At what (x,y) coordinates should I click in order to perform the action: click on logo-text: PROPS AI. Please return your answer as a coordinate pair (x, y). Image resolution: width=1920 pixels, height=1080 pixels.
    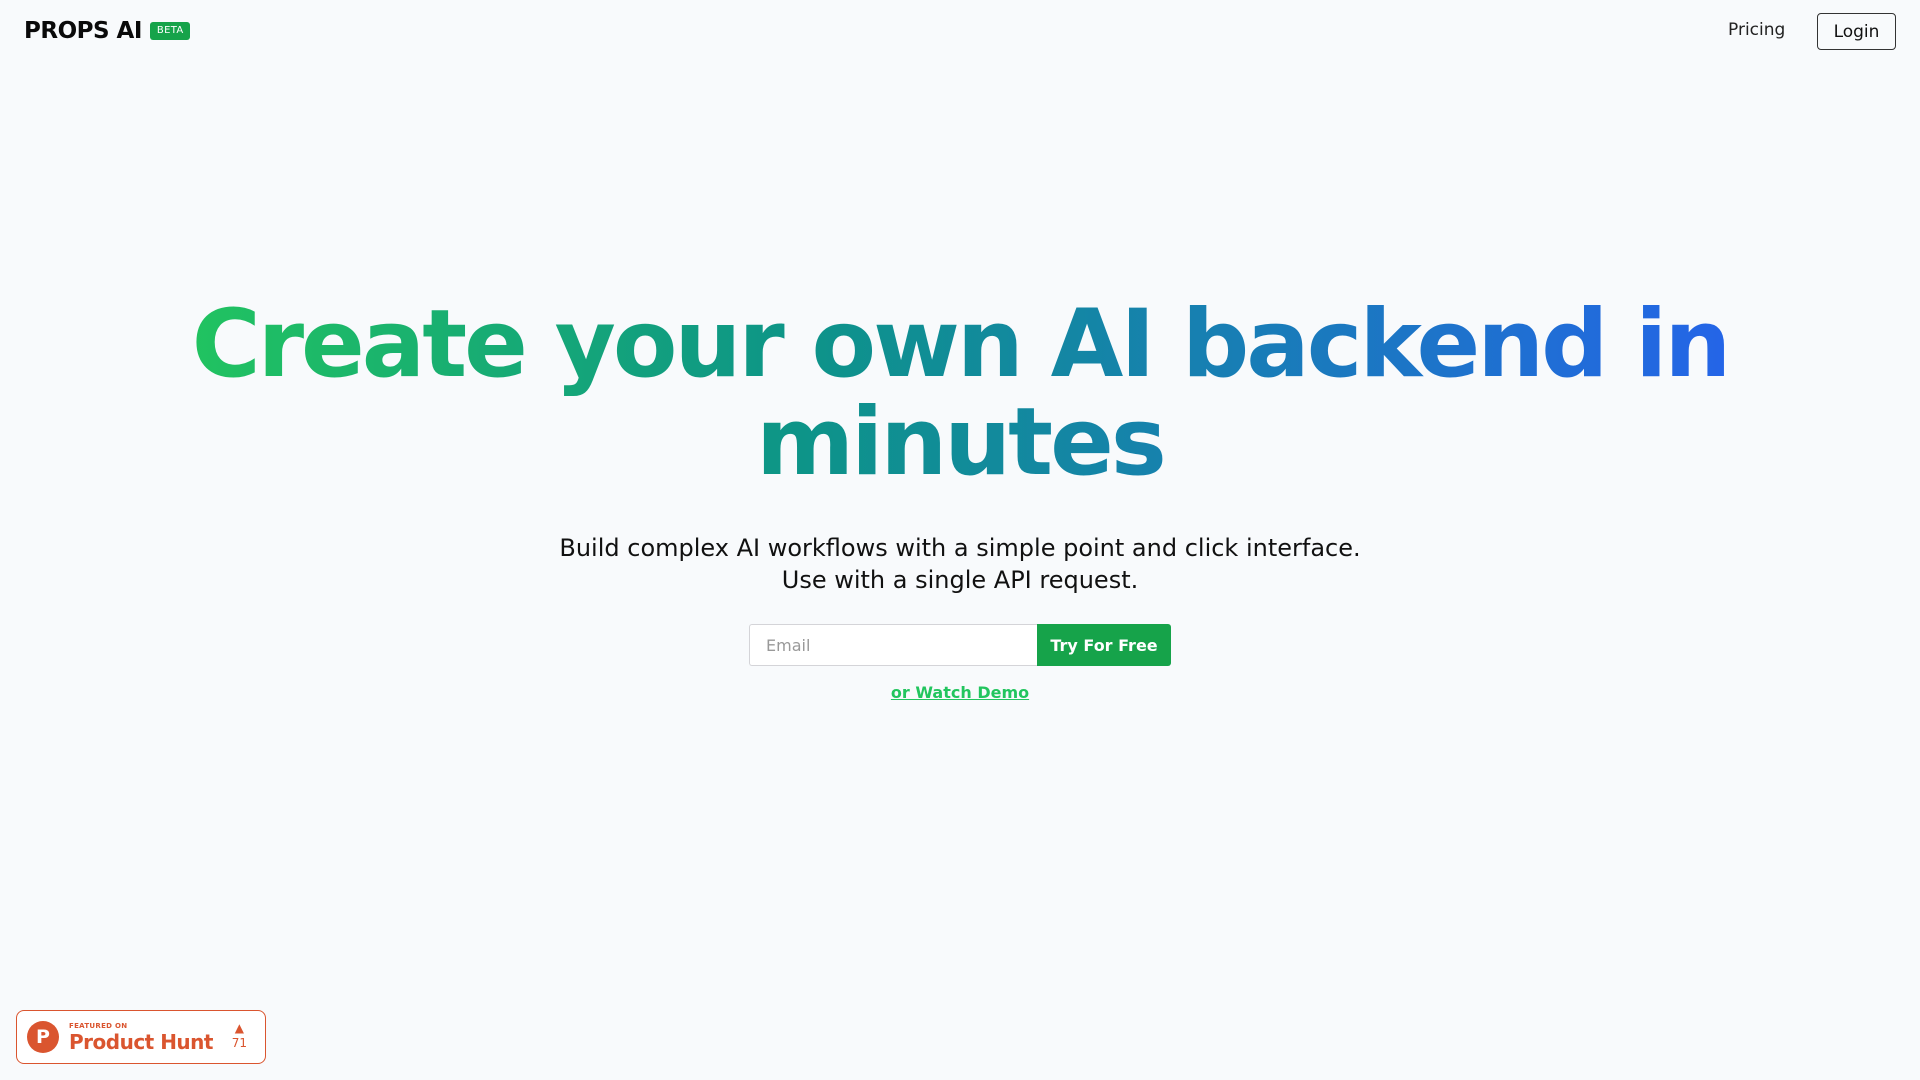
    Looking at the image, I should click on (83, 31).